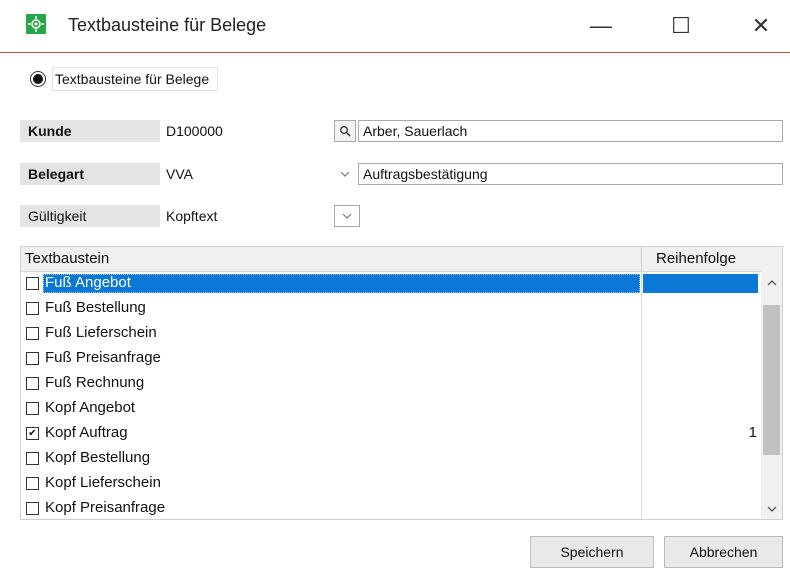  What do you see at coordinates (90, 216) in the screenshot?
I see `gueltigkeit-label: Gültigkeit` at bounding box center [90, 216].